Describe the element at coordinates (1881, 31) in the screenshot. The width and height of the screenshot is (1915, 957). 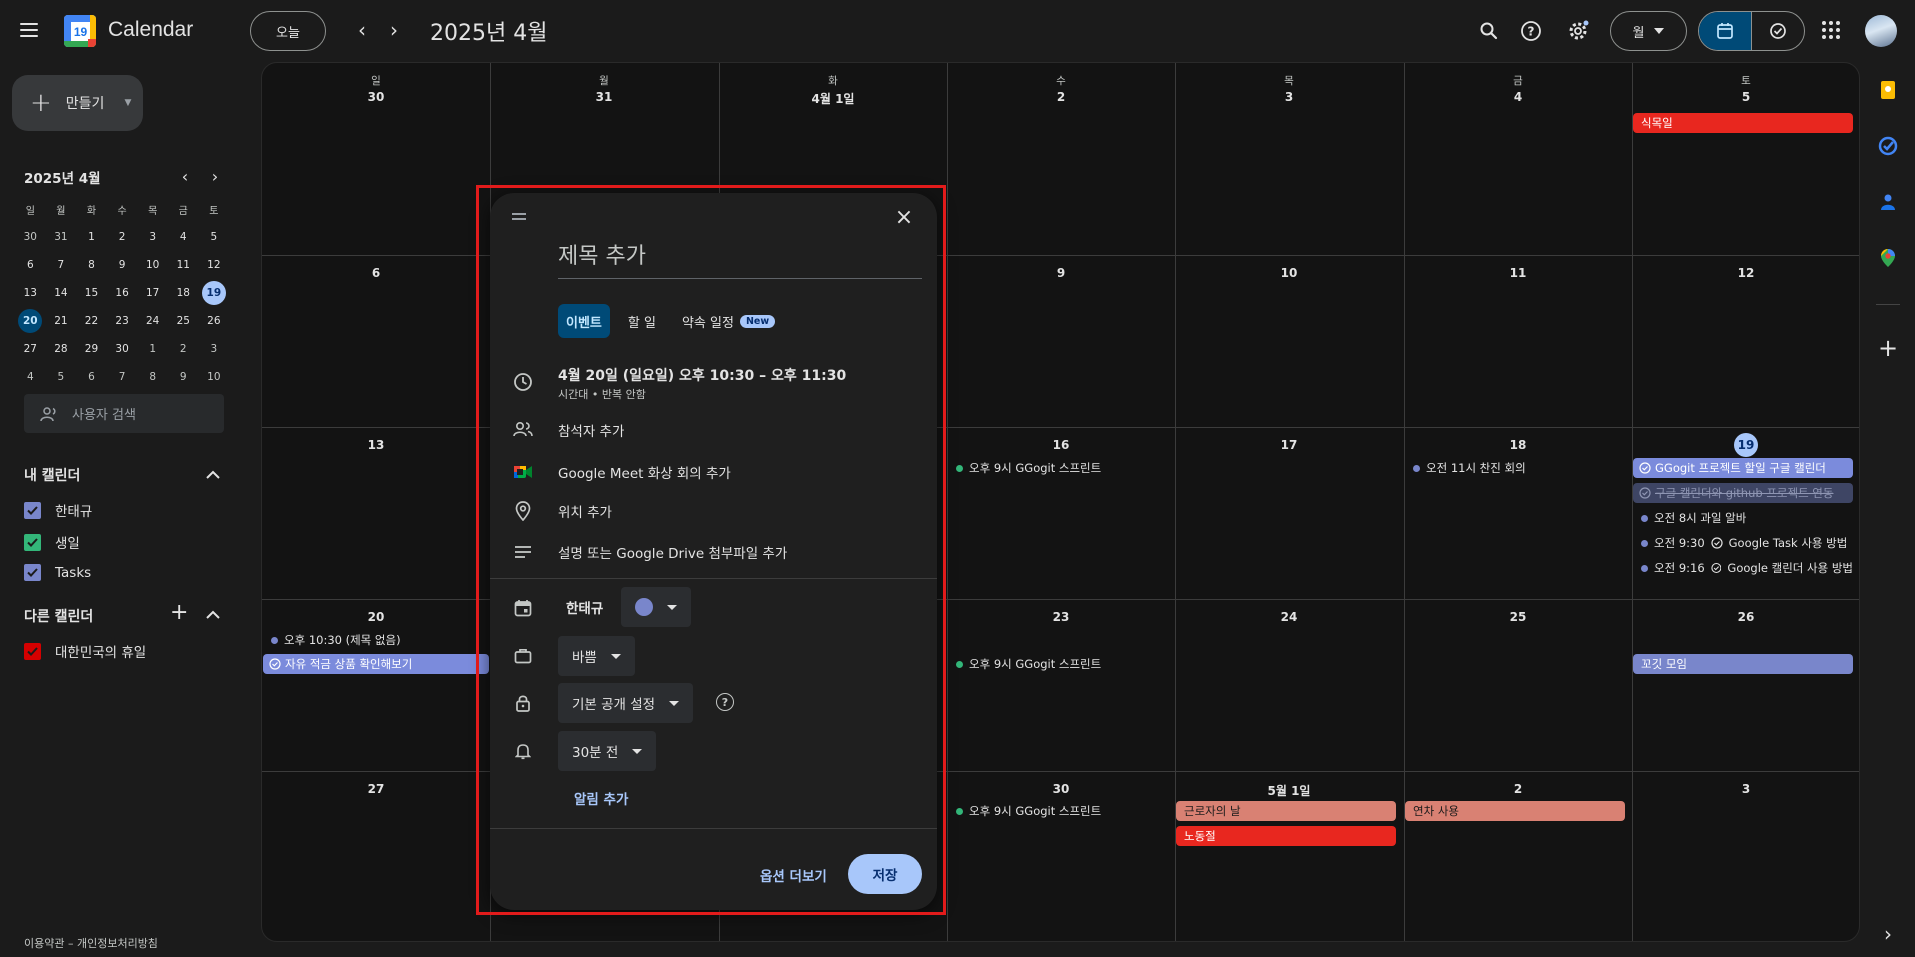
I see `avatar` at that location.